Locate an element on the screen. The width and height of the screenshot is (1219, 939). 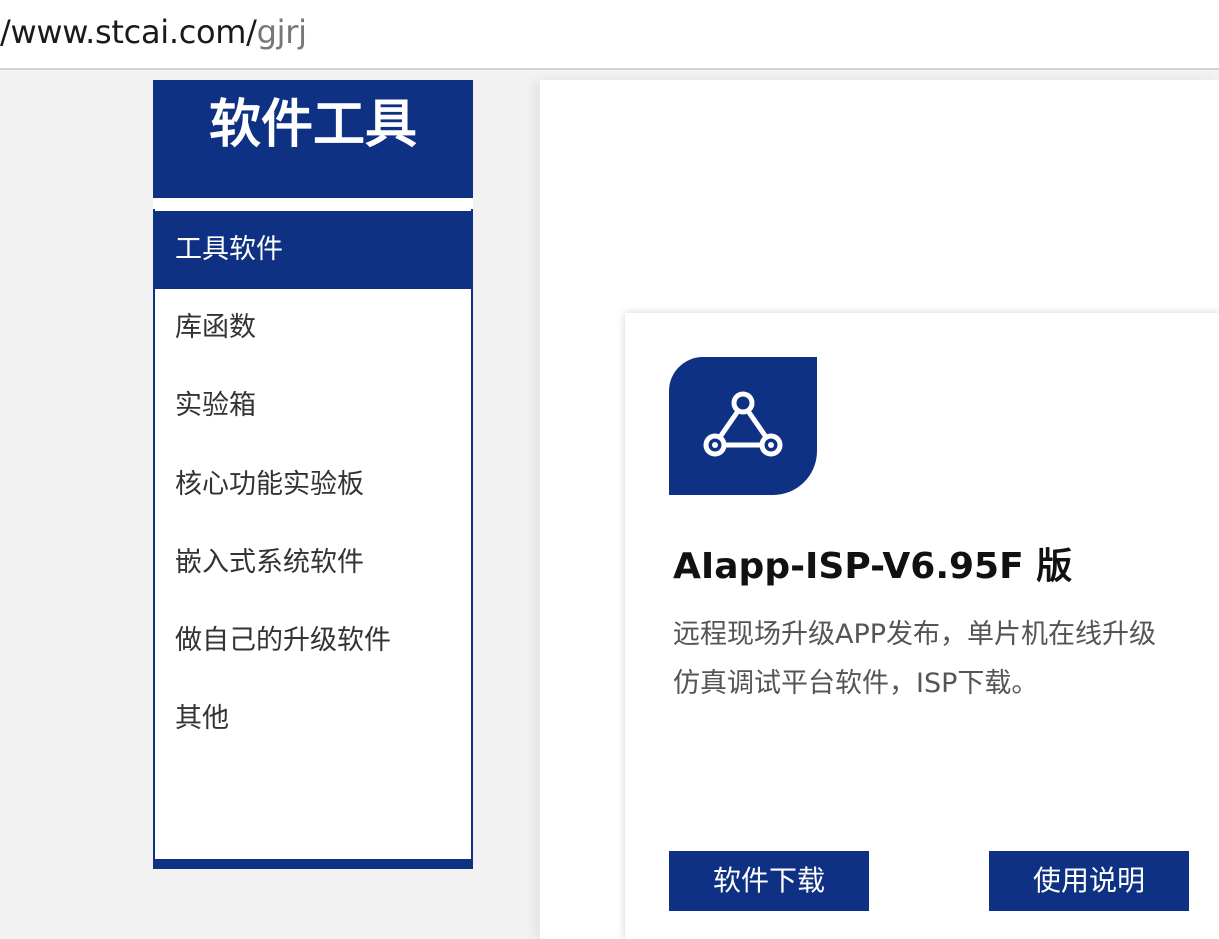
sidebar-item-core-board: 核心功能实验板 is located at coordinates (313, 485).